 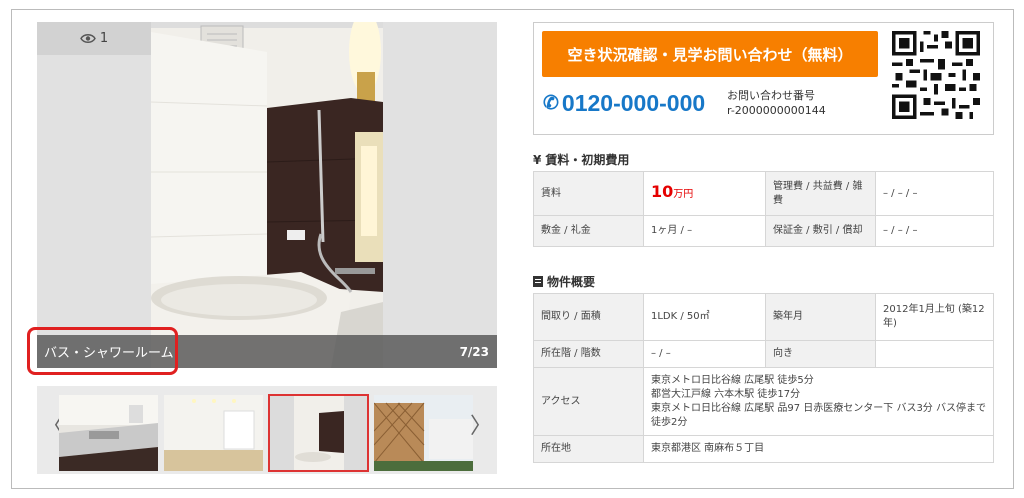 I want to click on thumbnail-living-room, so click(x=213, y=433).